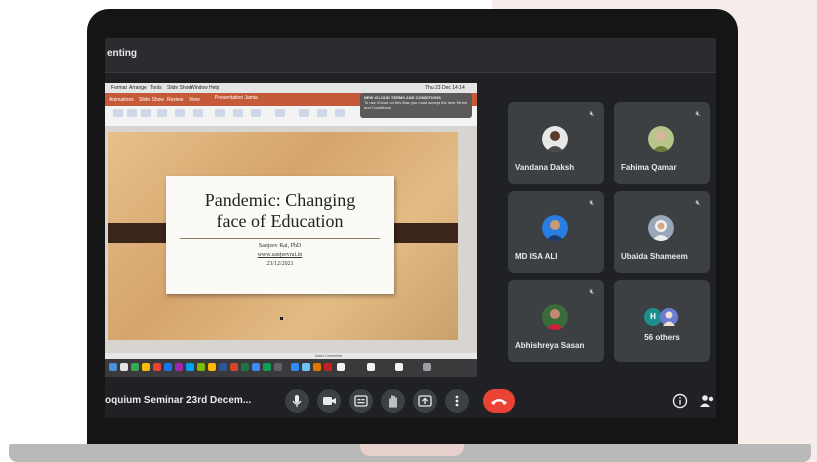  I want to click on participant-tile: 🔇︎ Vandana Daksh, so click(556, 143).